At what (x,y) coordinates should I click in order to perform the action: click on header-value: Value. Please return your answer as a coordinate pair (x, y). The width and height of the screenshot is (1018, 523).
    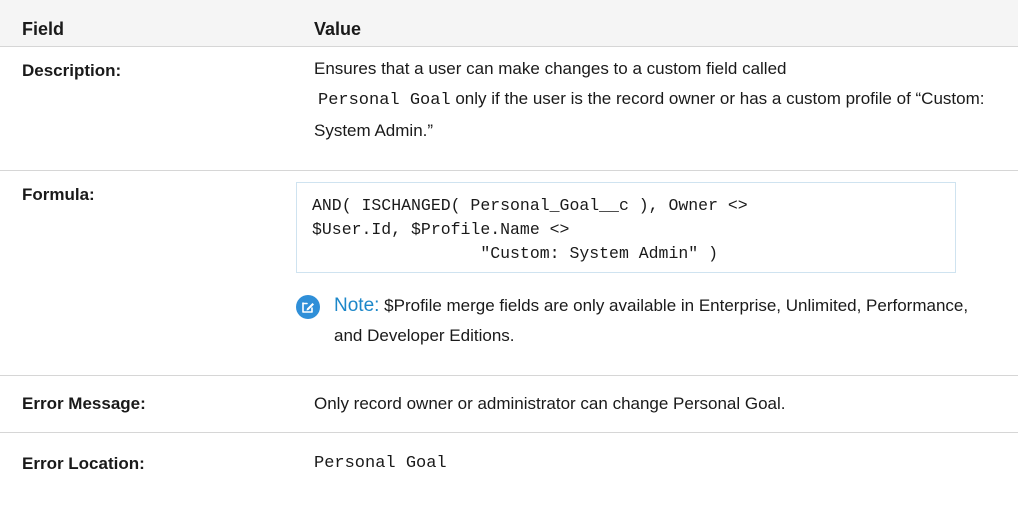
    Looking at the image, I should click on (338, 29).